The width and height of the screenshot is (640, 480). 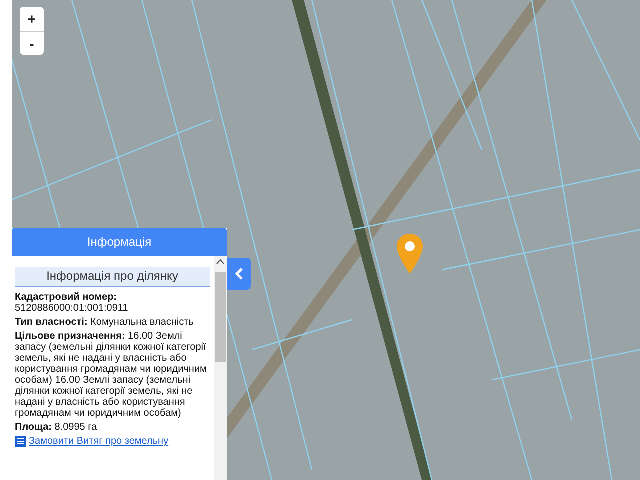 What do you see at coordinates (112, 277) in the screenshot?
I see `section-title: Інформація про ділянку` at bounding box center [112, 277].